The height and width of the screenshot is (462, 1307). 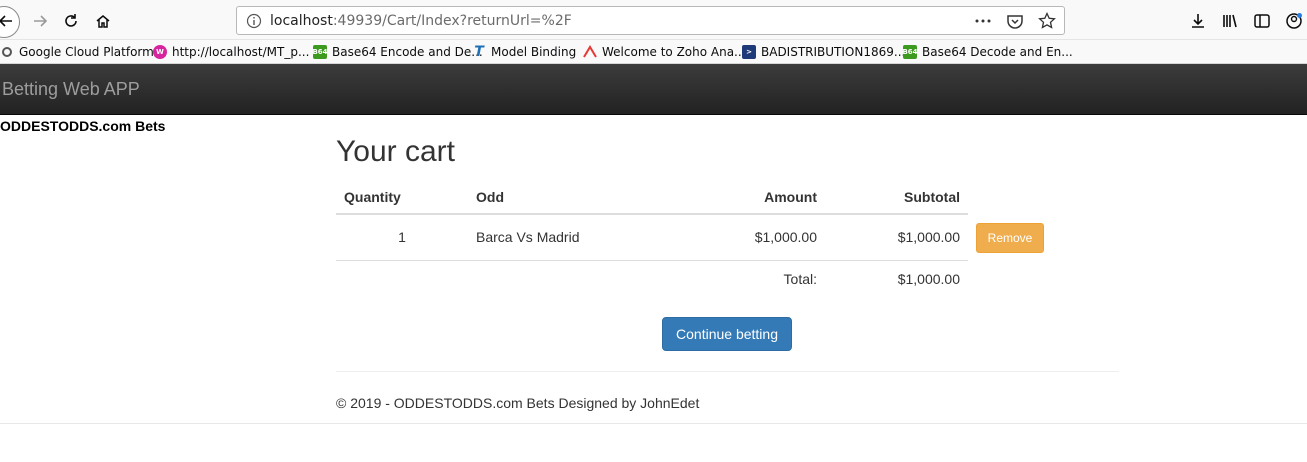 What do you see at coordinates (652, 279) in the screenshot?
I see `total-row: Total: $1,000.00` at bounding box center [652, 279].